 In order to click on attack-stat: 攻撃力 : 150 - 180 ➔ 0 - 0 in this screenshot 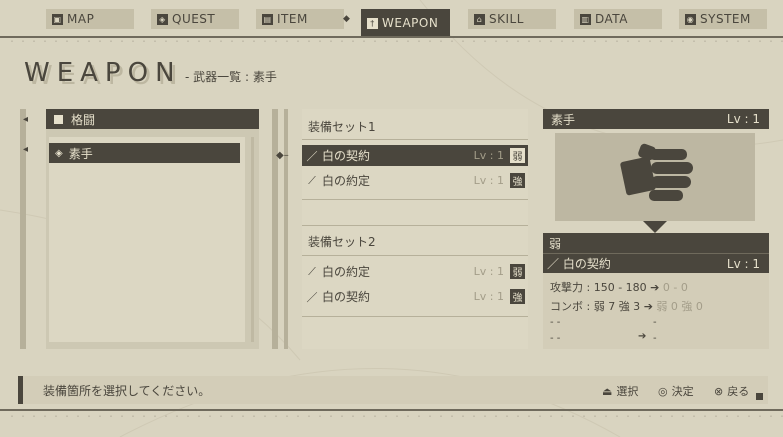, I will do `click(619, 287)`.